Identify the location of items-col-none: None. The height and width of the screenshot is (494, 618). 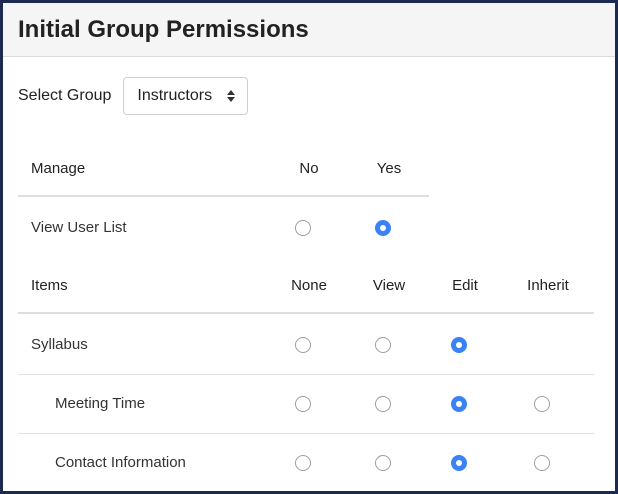
(309, 285).